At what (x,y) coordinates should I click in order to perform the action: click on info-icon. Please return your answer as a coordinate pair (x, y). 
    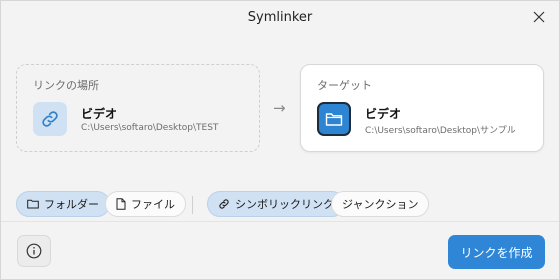
    Looking at the image, I should click on (34, 251).